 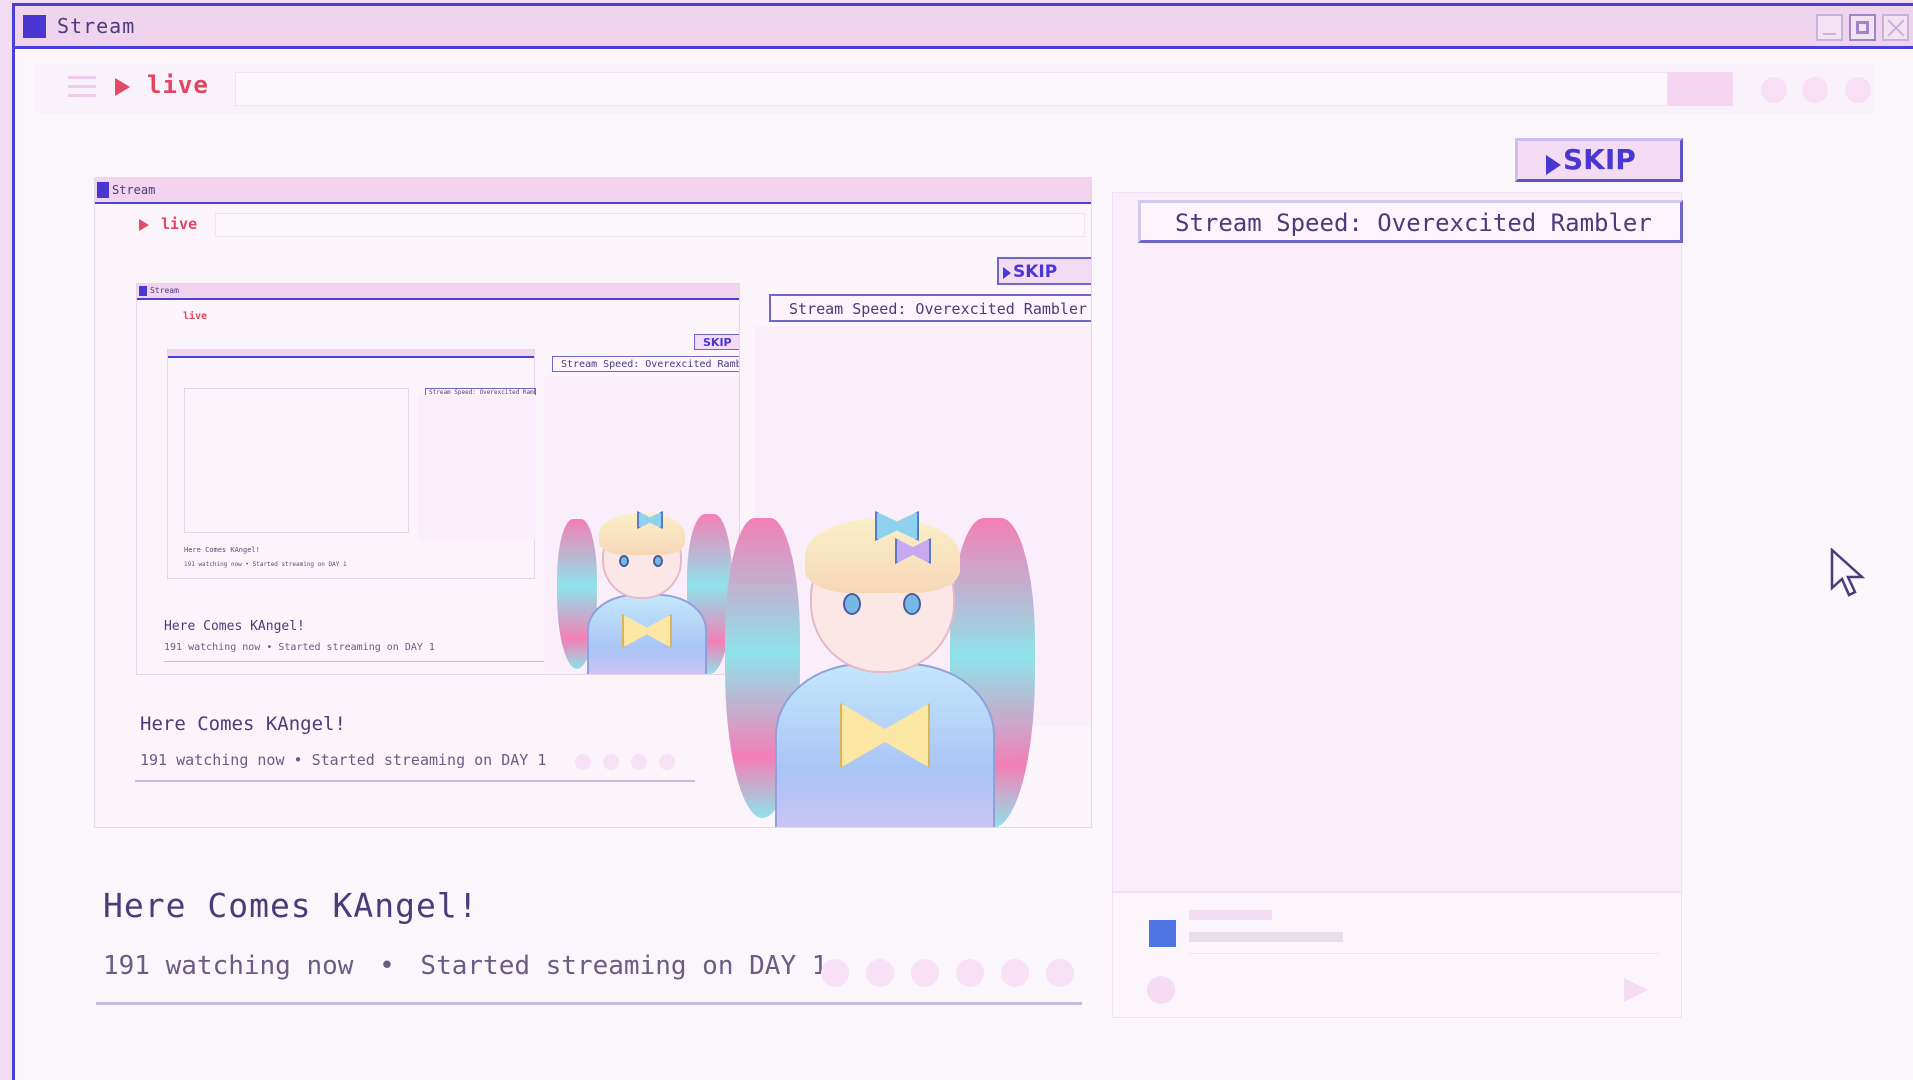 What do you see at coordinates (228, 966) in the screenshot?
I see `watching-count: 191 watching now` at bounding box center [228, 966].